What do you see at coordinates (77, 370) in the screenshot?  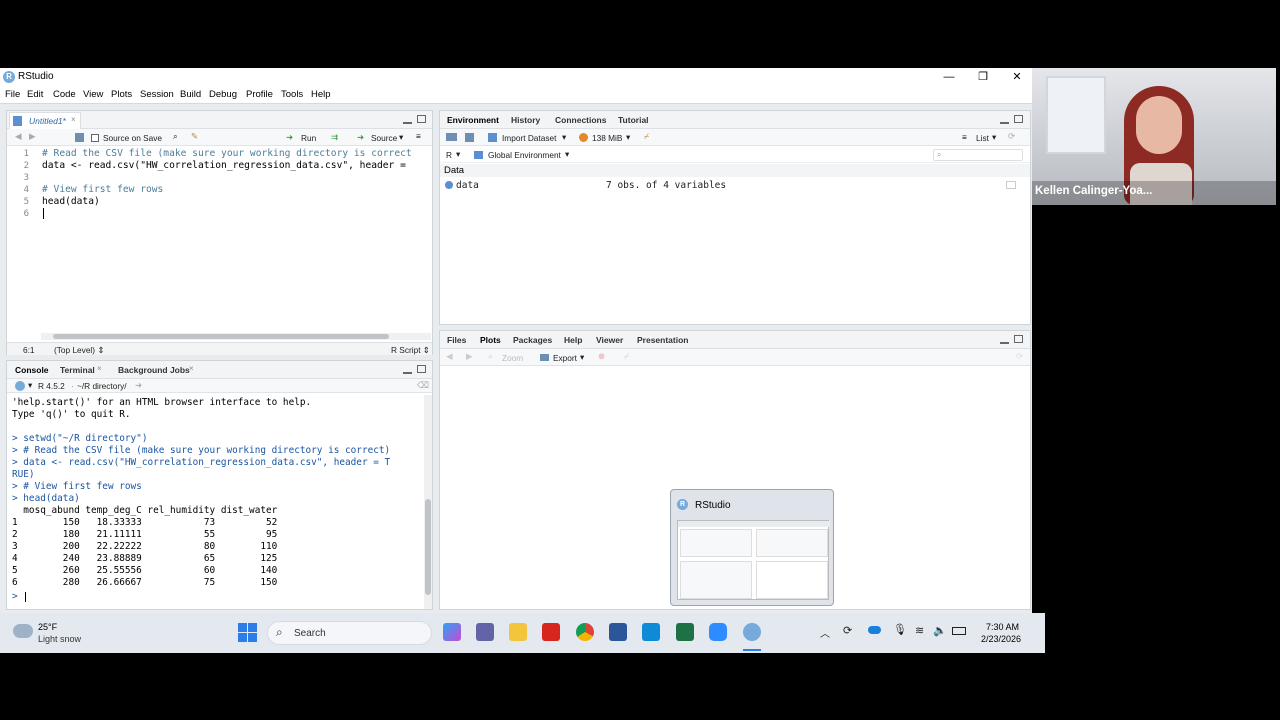 I see `tab-terminal: Terminal` at bounding box center [77, 370].